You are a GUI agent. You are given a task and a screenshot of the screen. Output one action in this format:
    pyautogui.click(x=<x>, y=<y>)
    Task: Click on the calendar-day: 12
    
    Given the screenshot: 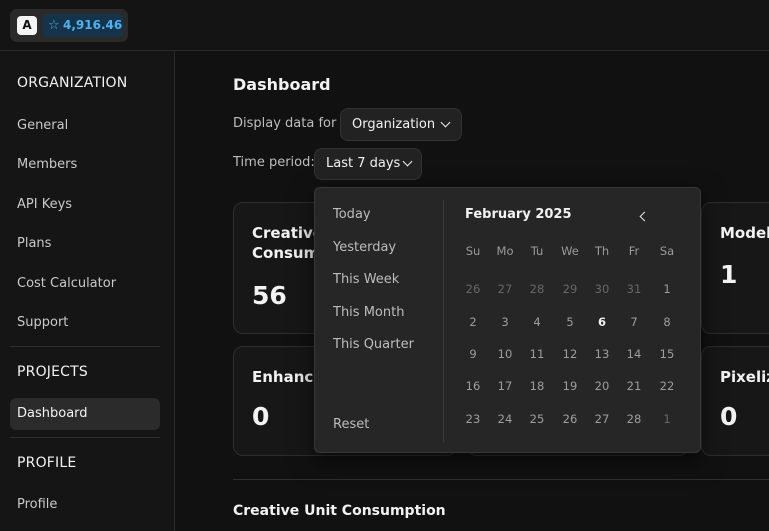 What is the action you would take?
    pyautogui.click(x=570, y=354)
    